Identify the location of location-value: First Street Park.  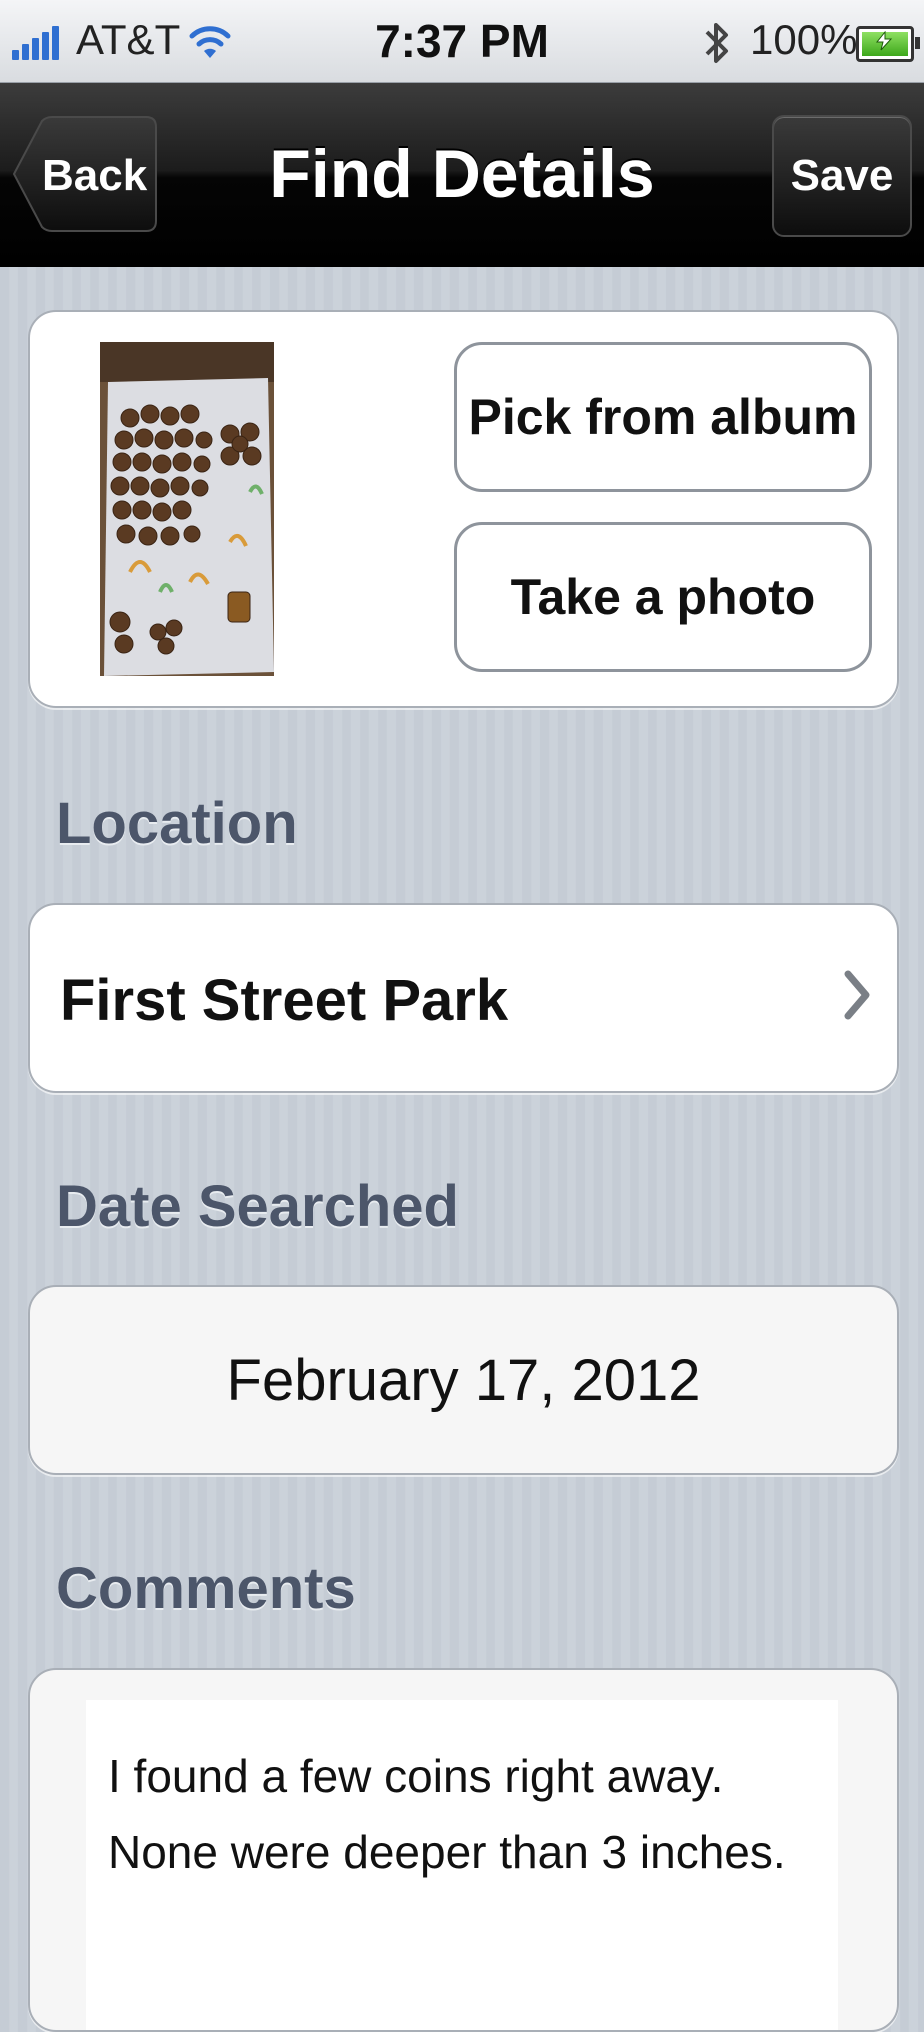
(284, 1000).